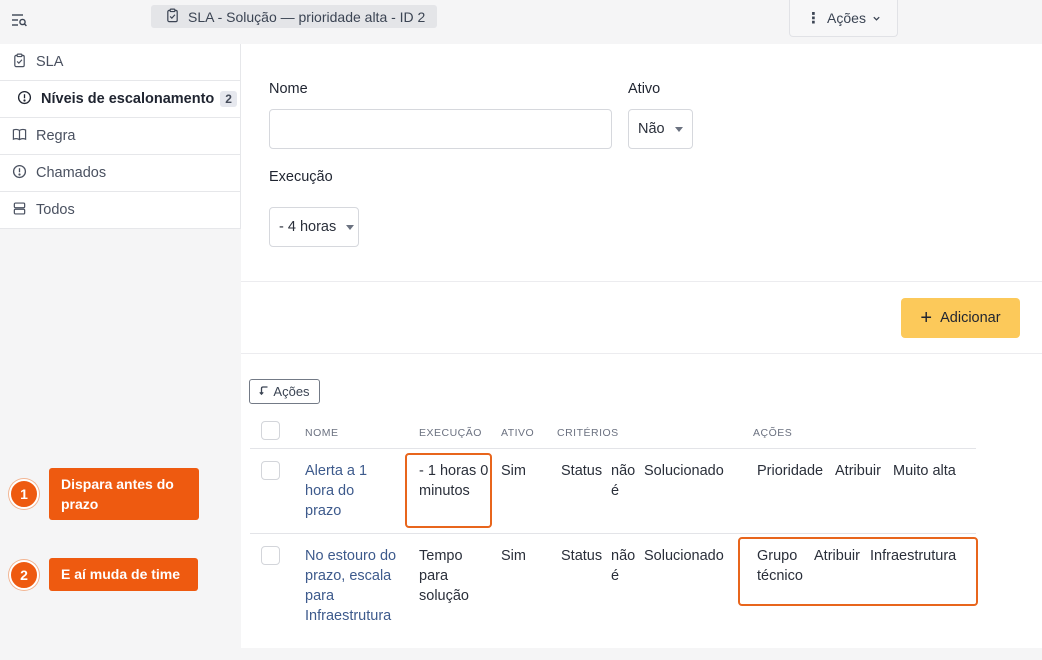  Describe the element at coordinates (120, 210) in the screenshot. I see `sidebar-item-all: Todos` at that location.